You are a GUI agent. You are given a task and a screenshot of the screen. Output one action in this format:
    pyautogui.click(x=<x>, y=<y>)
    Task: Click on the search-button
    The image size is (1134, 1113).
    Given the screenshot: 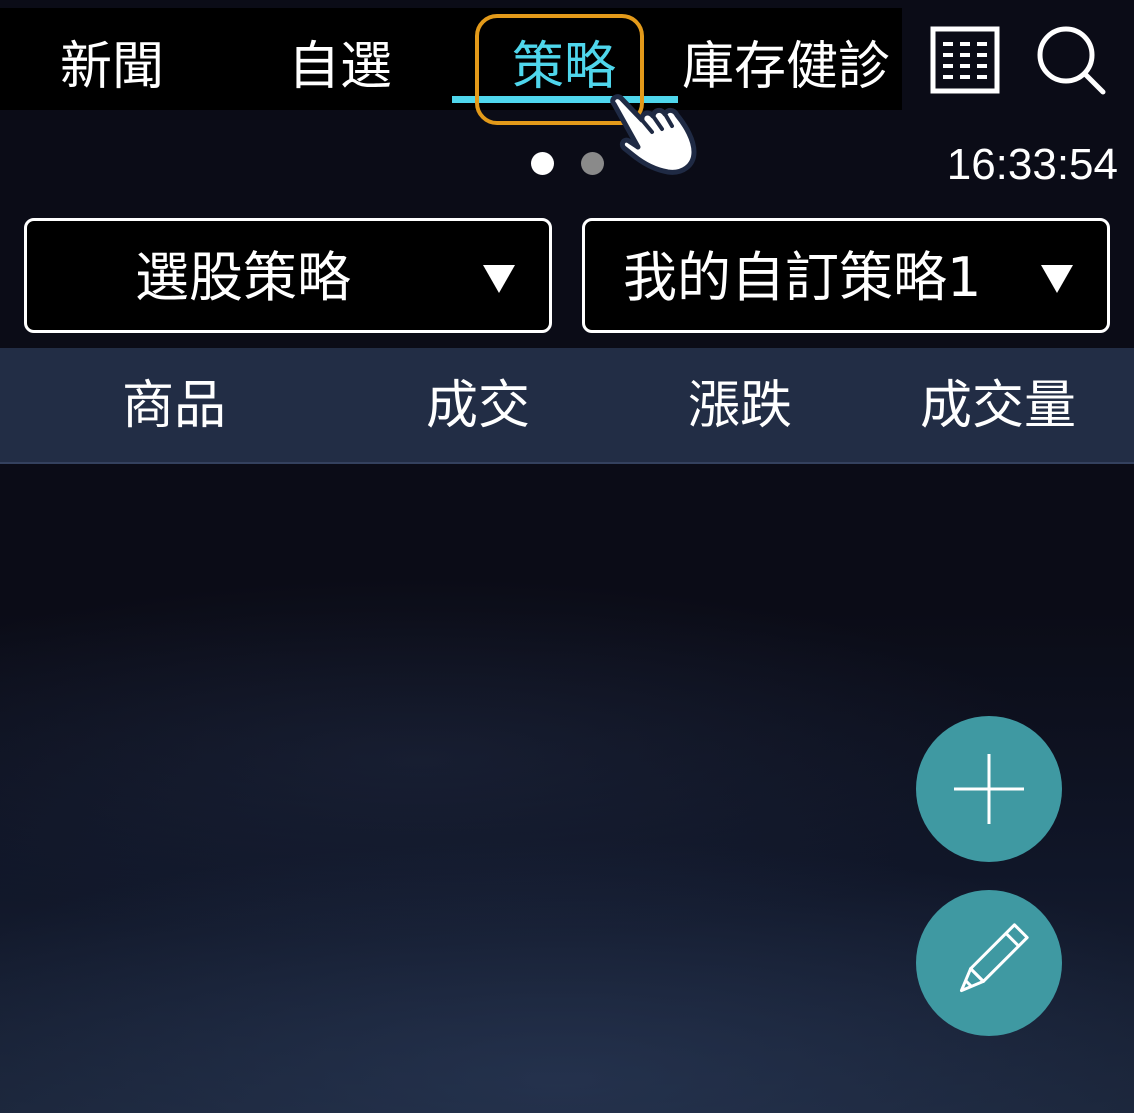 What is the action you would take?
    pyautogui.click(x=1071, y=60)
    